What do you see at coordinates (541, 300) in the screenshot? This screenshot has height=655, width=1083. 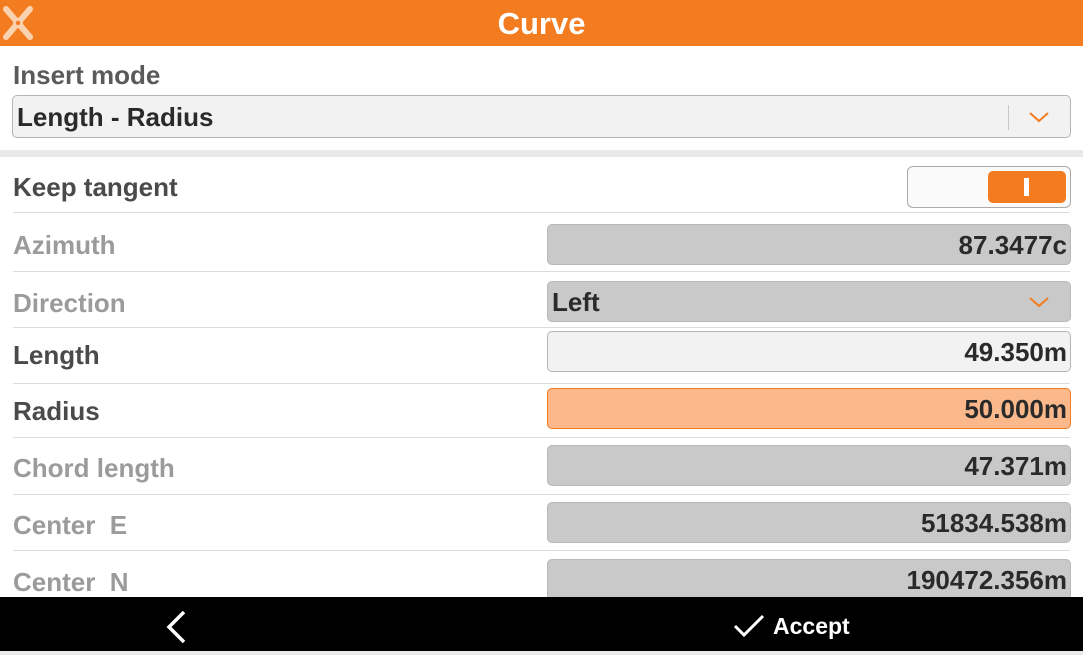 I see `direction-row: Direction Left` at bounding box center [541, 300].